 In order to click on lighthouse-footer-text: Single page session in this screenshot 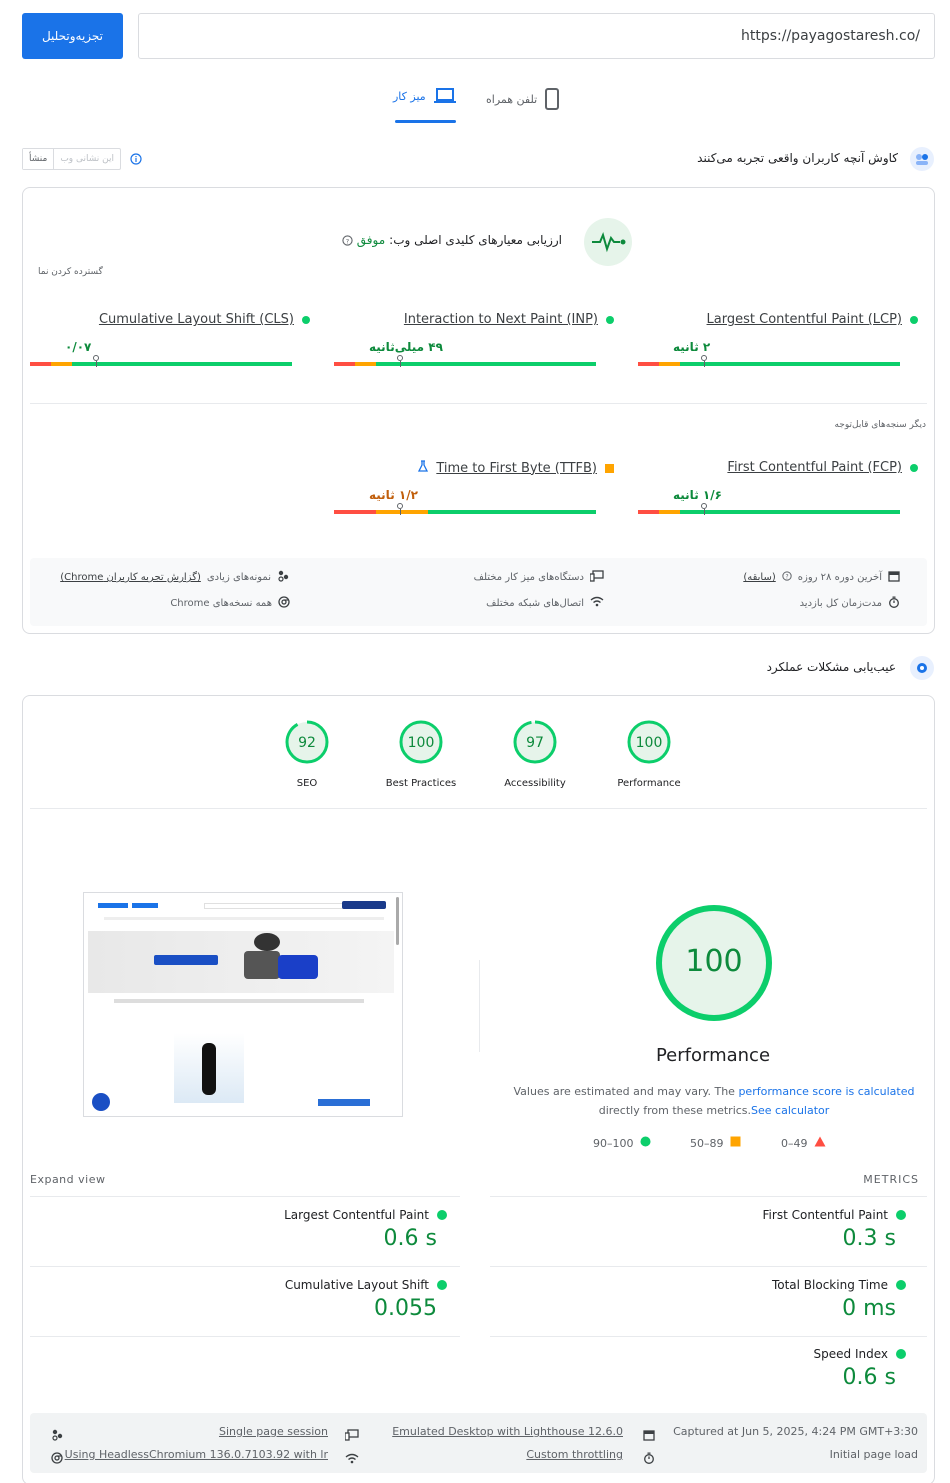, I will do `click(273, 1431)`.